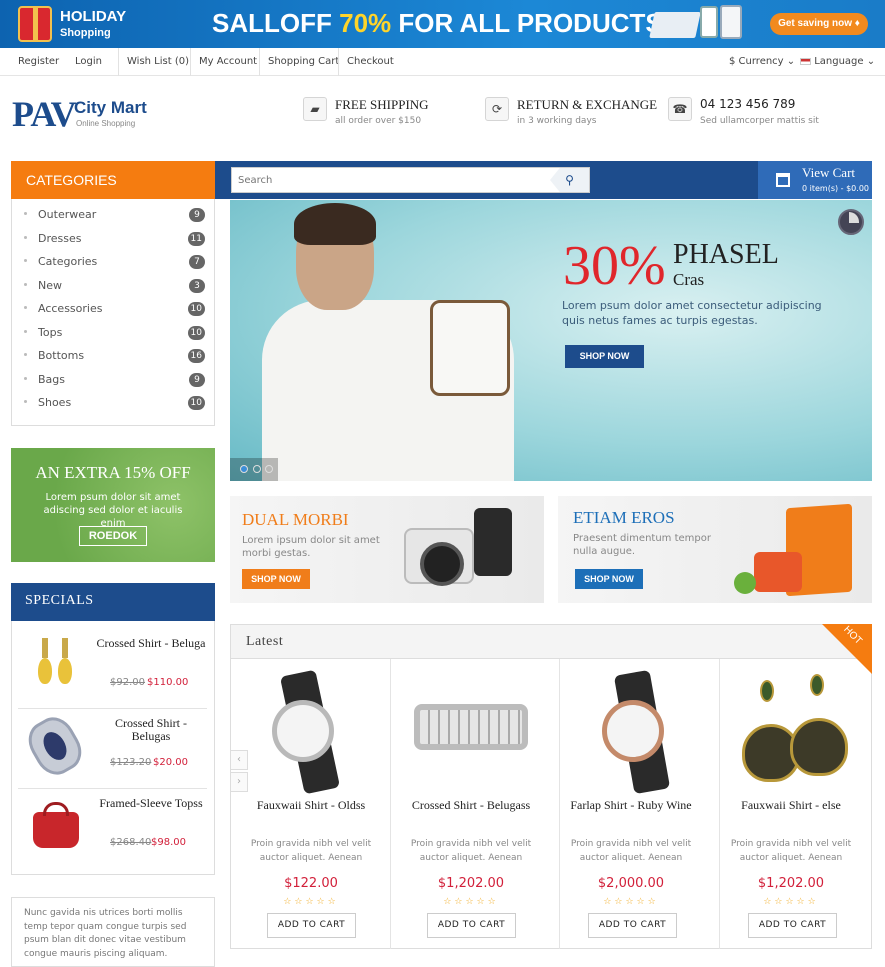  What do you see at coordinates (197, 262) in the screenshot?
I see `category-count: 7` at bounding box center [197, 262].